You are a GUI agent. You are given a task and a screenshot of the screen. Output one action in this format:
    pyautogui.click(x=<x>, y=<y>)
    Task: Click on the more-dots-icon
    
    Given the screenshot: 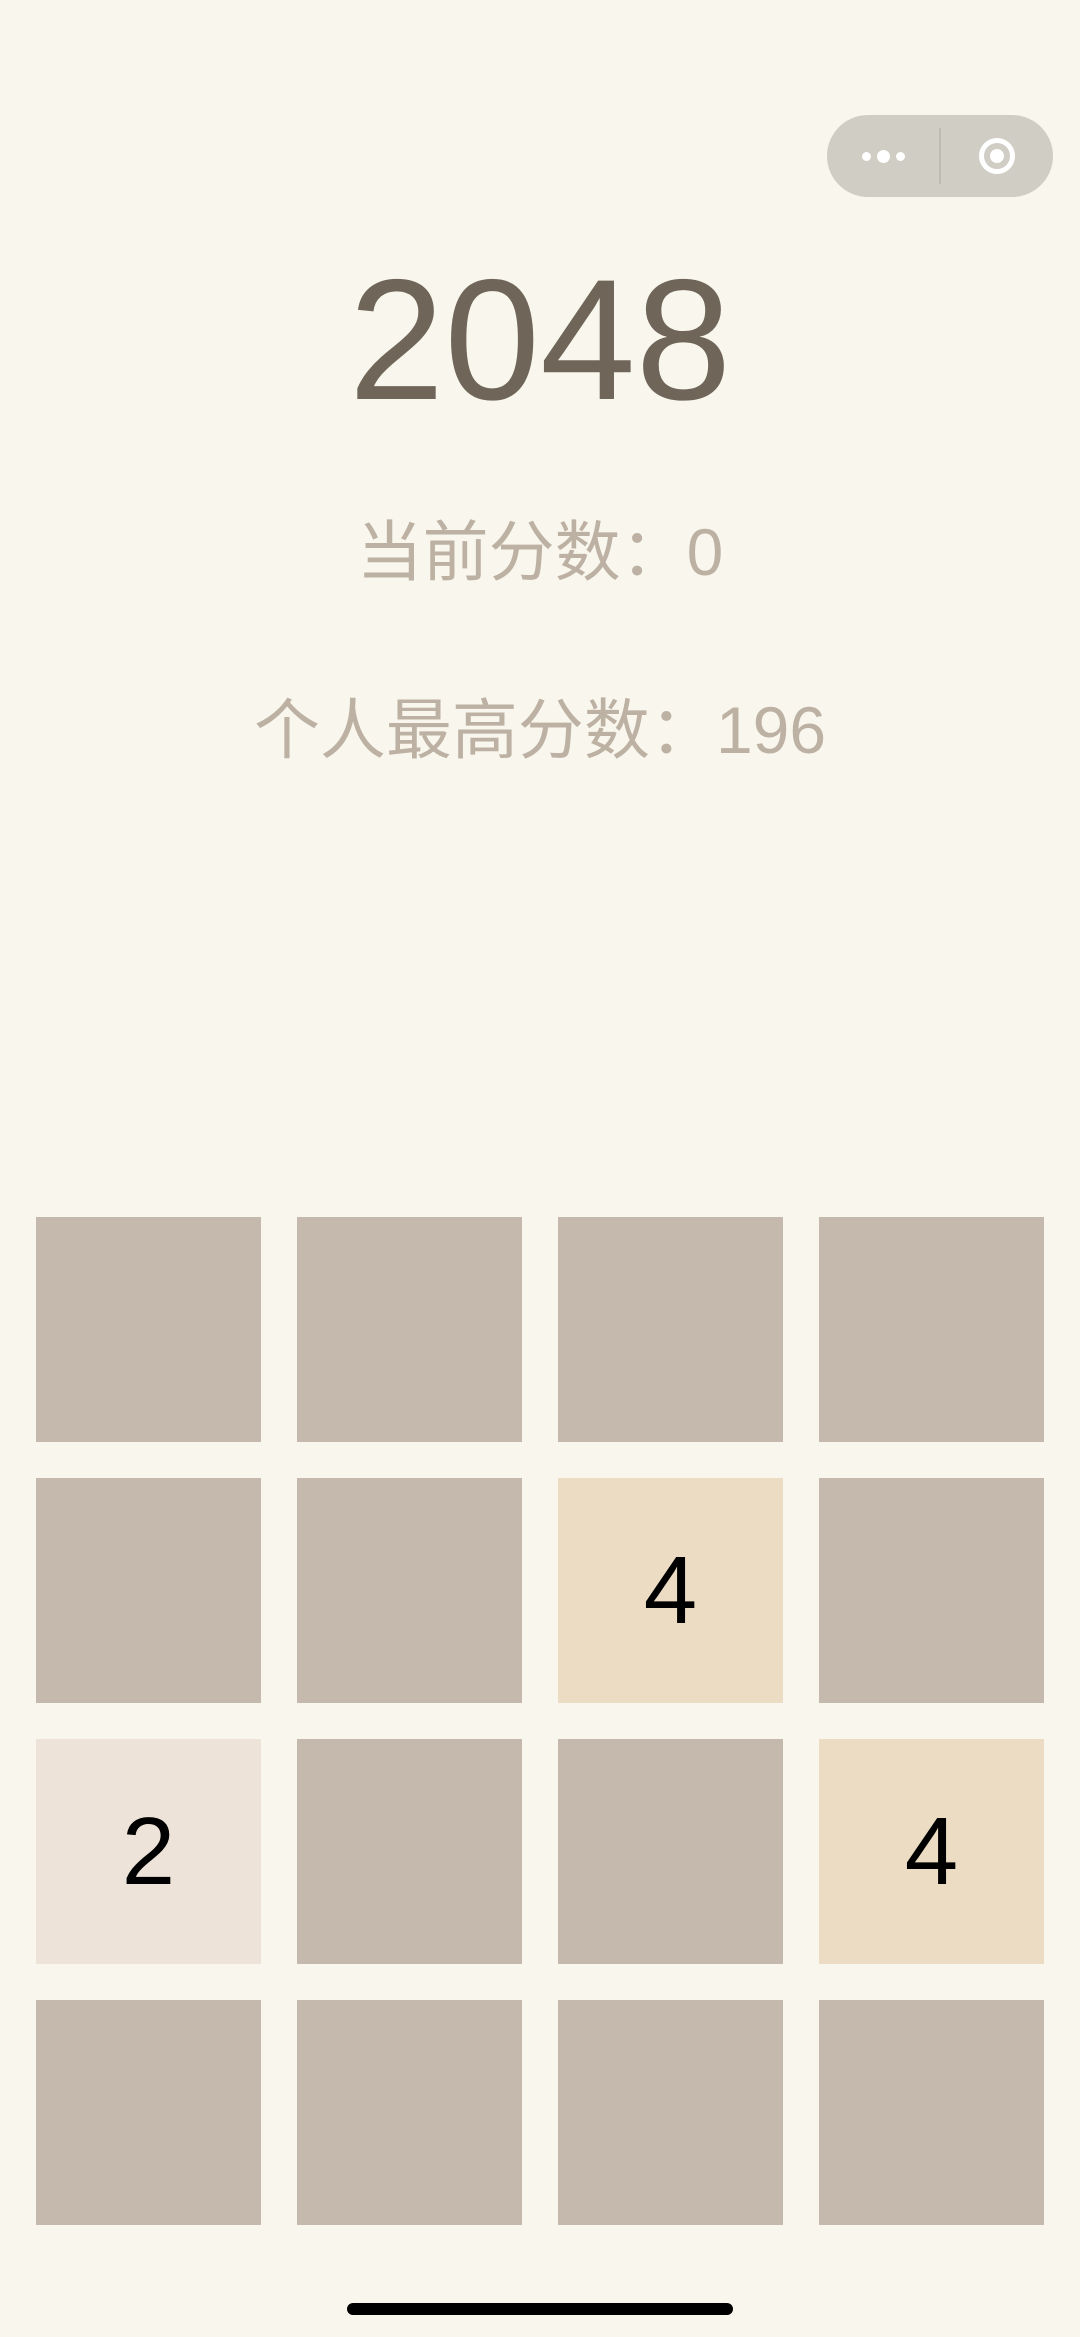 What is the action you would take?
    pyautogui.click(x=883, y=156)
    